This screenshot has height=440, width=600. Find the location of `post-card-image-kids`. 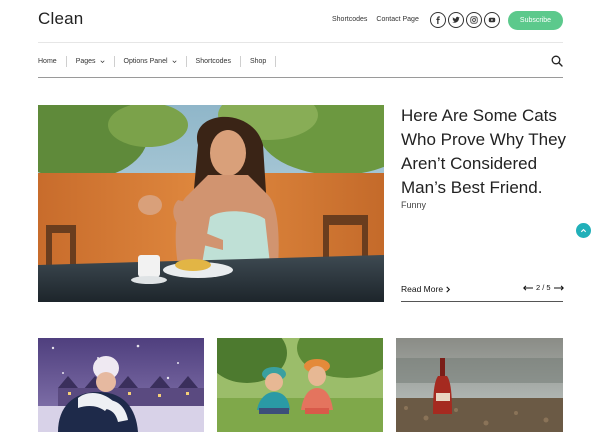

post-card-image-kids is located at coordinates (300, 385).